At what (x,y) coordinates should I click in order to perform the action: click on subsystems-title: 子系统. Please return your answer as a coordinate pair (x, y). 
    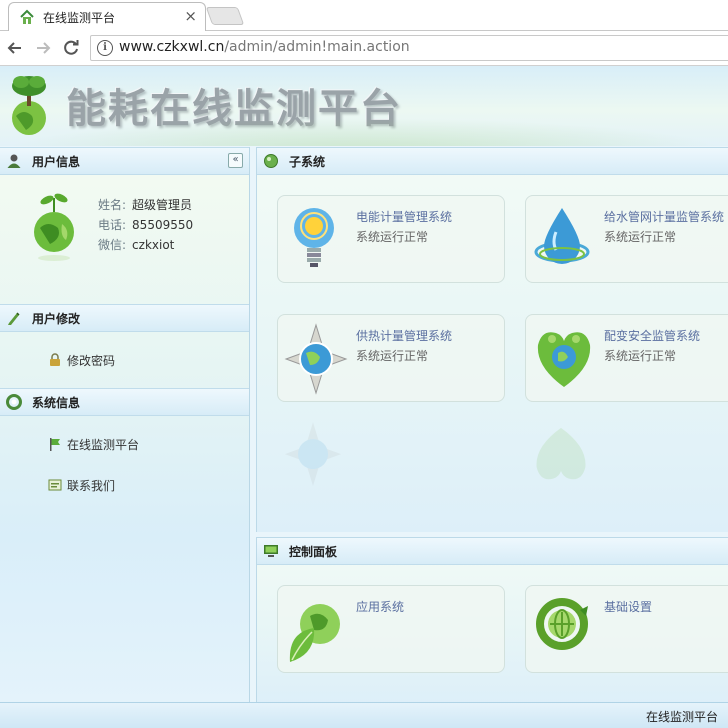
    Looking at the image, I should click on (307, 162).